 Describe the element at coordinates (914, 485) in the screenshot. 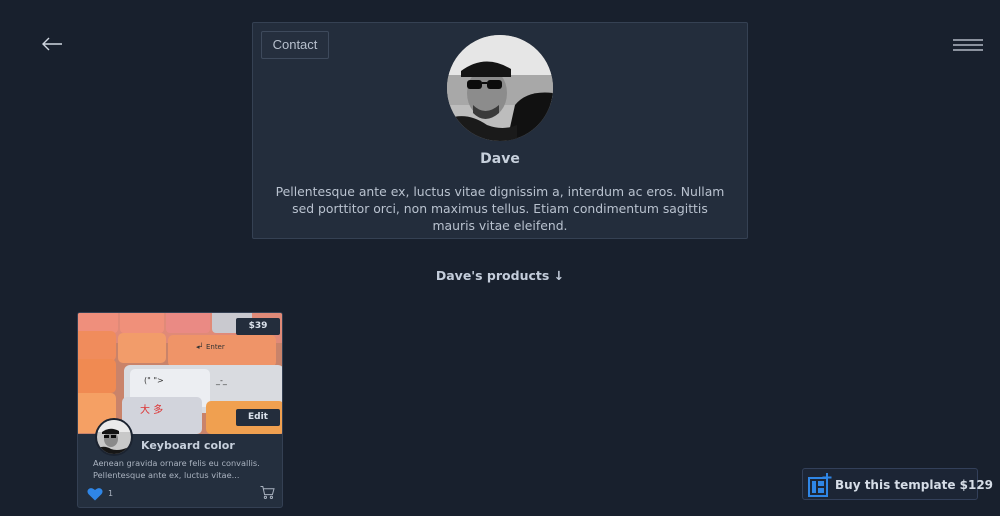

I see `buy-template-label: Buy this template $129` at that location.